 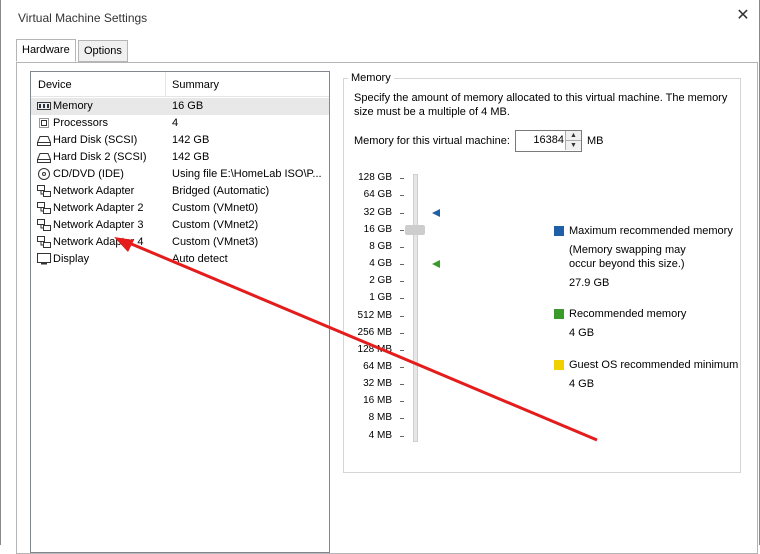 What do you see at coordinates (180, 208) in the screenshot?
I see `device-row-network-adapter-2: Network Adapter 2 Custom (VMnet0)` at bounding box center [180, 208].